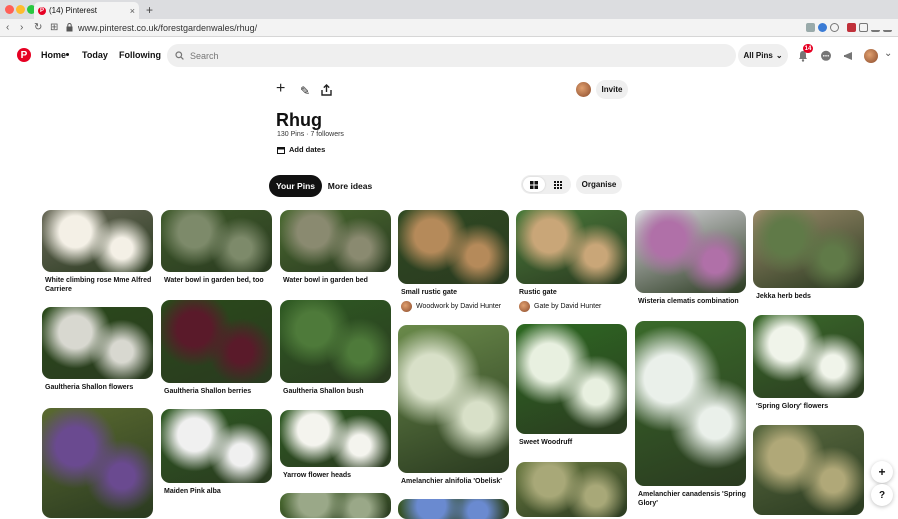 The image size is (898, 519). I want to click on add-fab-button: +, so click(882, 472).